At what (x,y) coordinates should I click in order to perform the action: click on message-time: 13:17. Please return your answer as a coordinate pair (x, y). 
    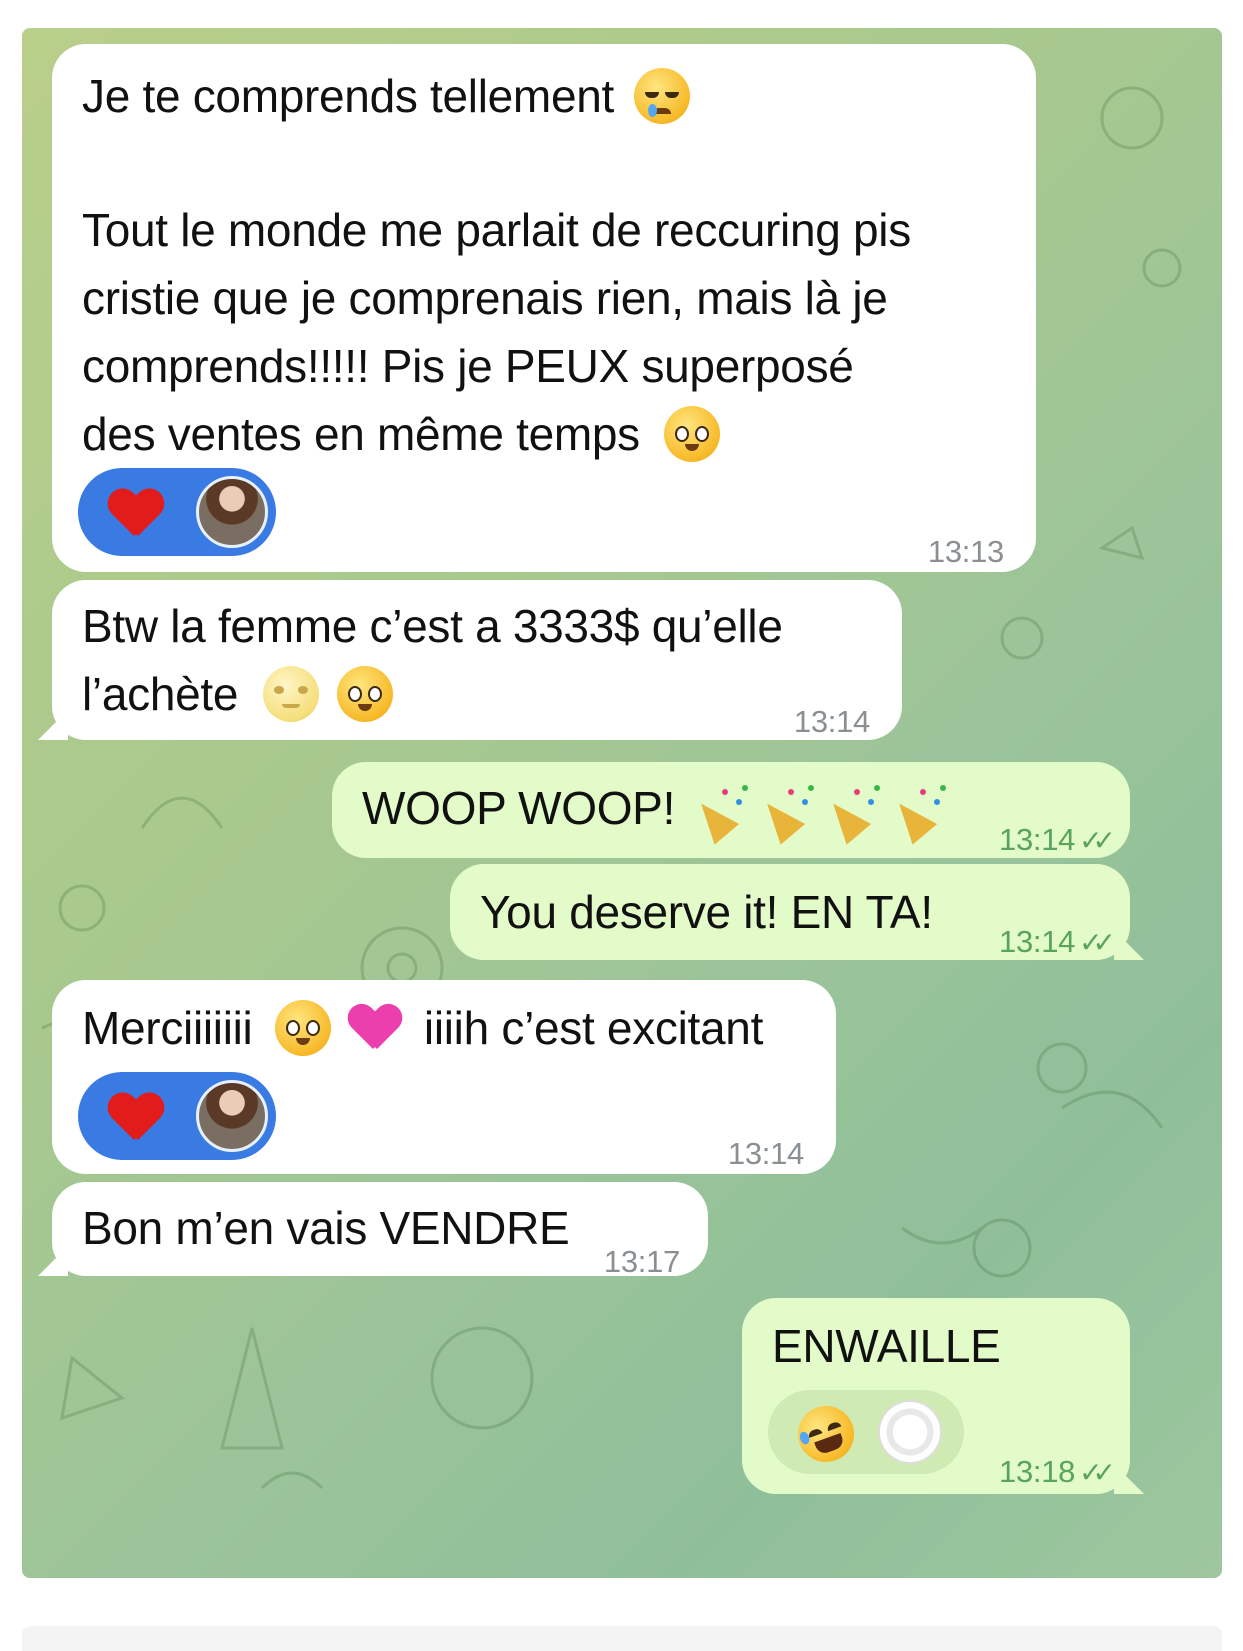
    Looking at the image, I should click on (641, 1261).